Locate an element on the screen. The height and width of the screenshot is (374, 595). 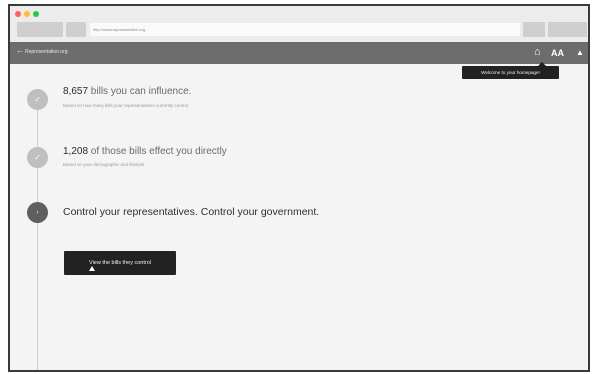
browser-action-button is located at coordinates (534, 29).